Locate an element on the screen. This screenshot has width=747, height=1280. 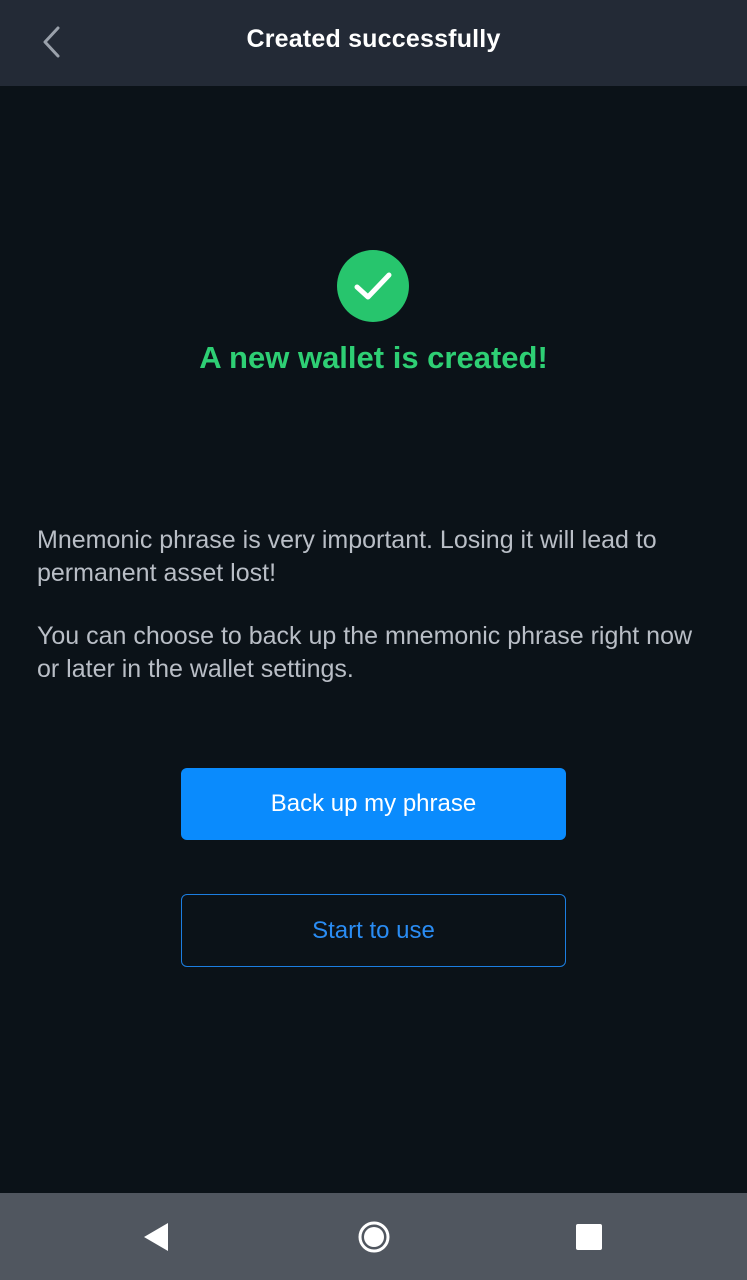
system-recents-button is located at coordinates (589, 1237).